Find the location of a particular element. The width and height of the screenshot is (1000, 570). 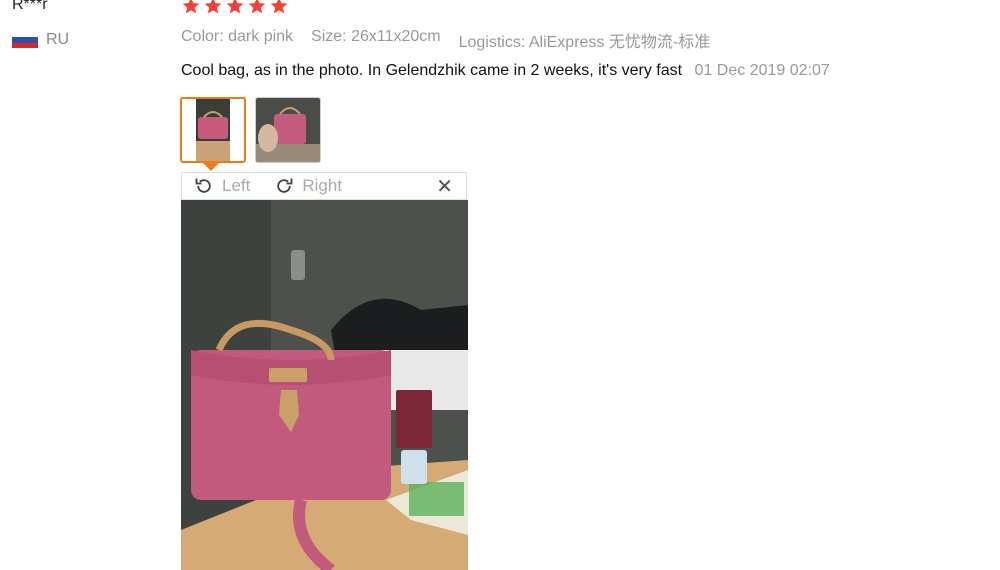

attr-color: Color: dark pink is located at coordinates (237, 36).